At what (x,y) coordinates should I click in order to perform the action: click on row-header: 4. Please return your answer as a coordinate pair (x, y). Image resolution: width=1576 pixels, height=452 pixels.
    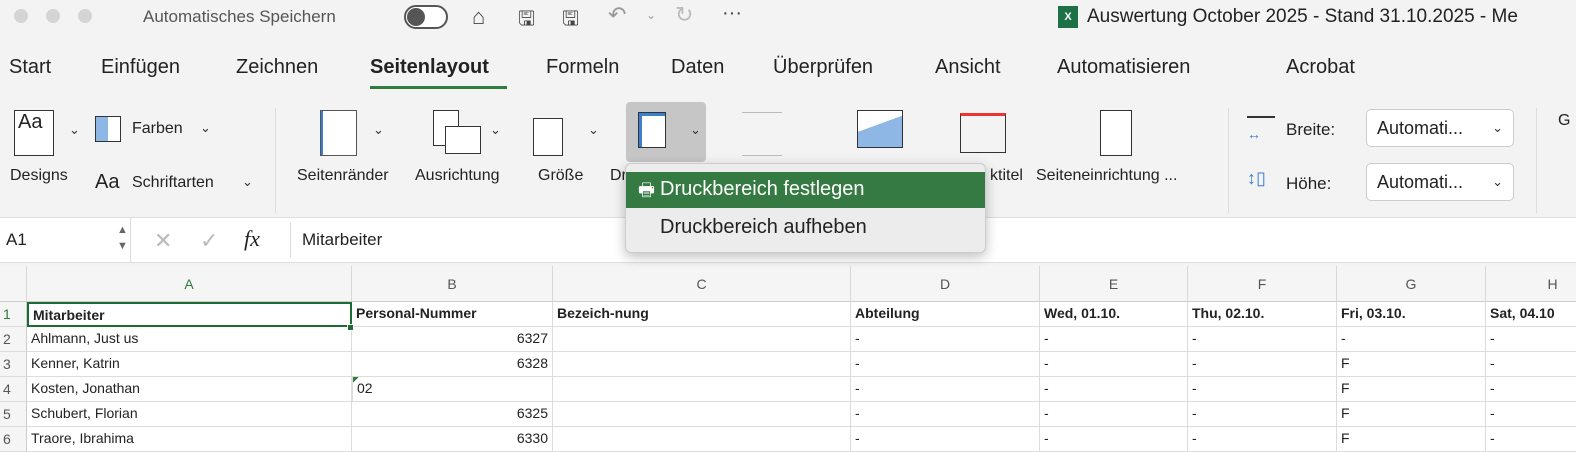
    Looking at the image, I should click on (13, 389).